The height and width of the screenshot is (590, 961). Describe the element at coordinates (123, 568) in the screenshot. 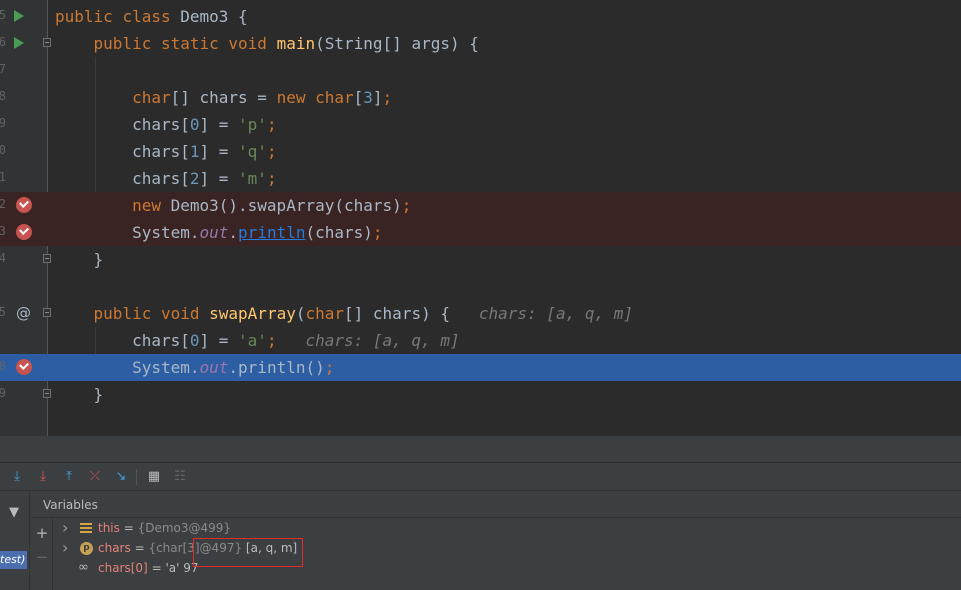

I see `variable-name: chars[0]` at that location.